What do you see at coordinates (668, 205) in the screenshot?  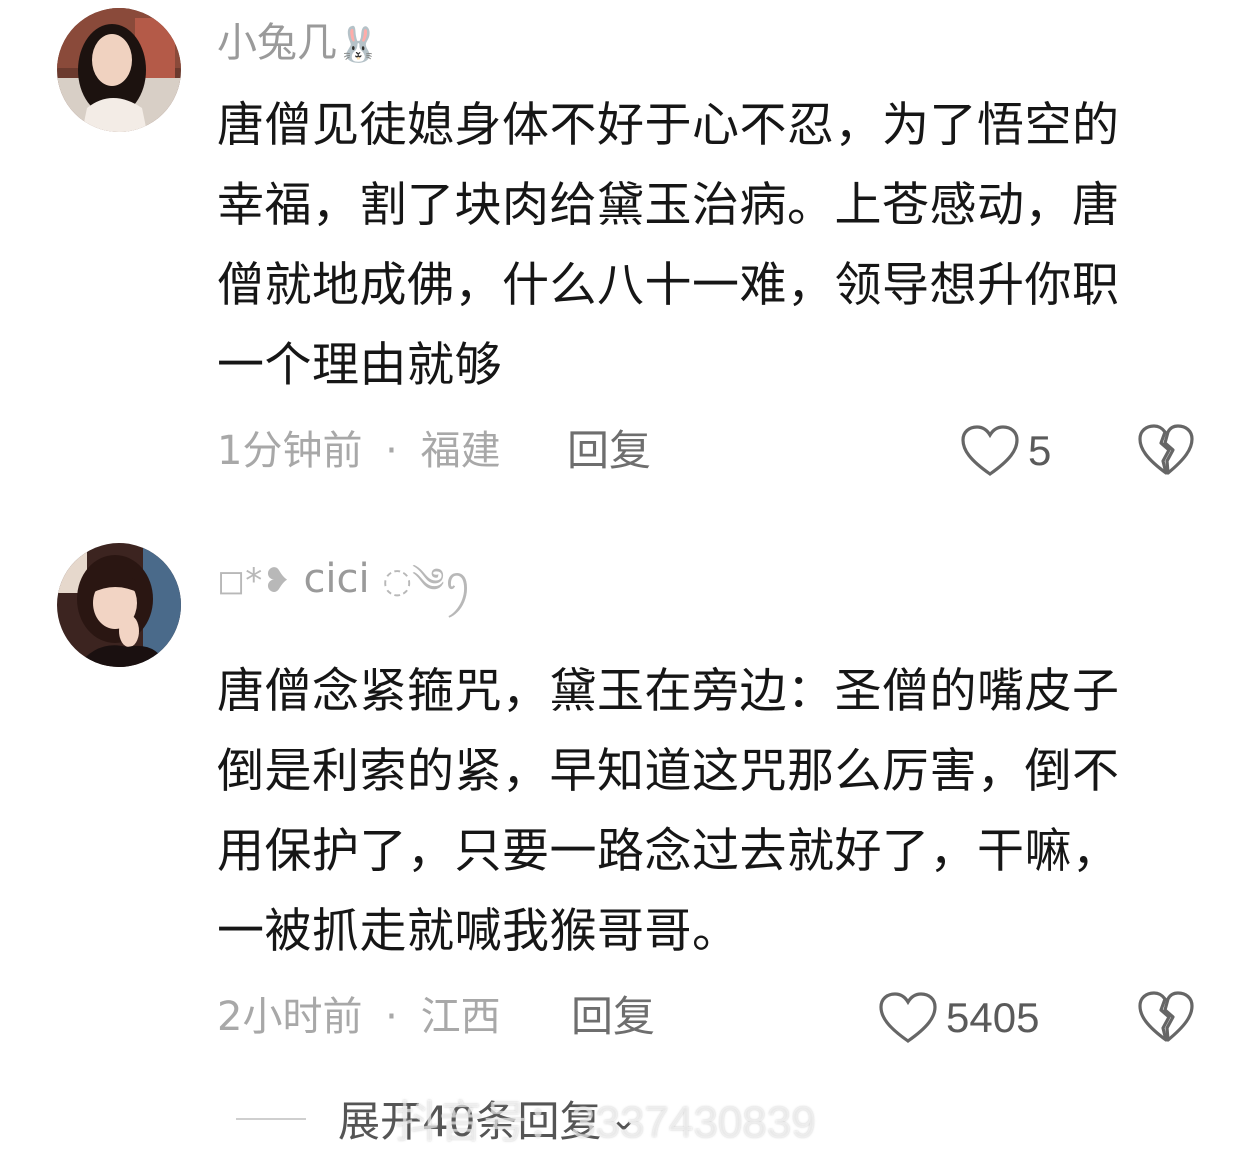 I see `comment-line: 幸福，割了块肉给黛玉治病。上苍感动，唐` at bounding box center [668, 205].